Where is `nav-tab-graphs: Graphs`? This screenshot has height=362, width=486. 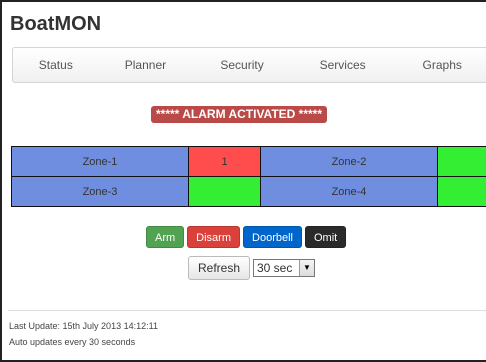
nav-tab-graphs: Graphs is located at coordinates (439, 65).